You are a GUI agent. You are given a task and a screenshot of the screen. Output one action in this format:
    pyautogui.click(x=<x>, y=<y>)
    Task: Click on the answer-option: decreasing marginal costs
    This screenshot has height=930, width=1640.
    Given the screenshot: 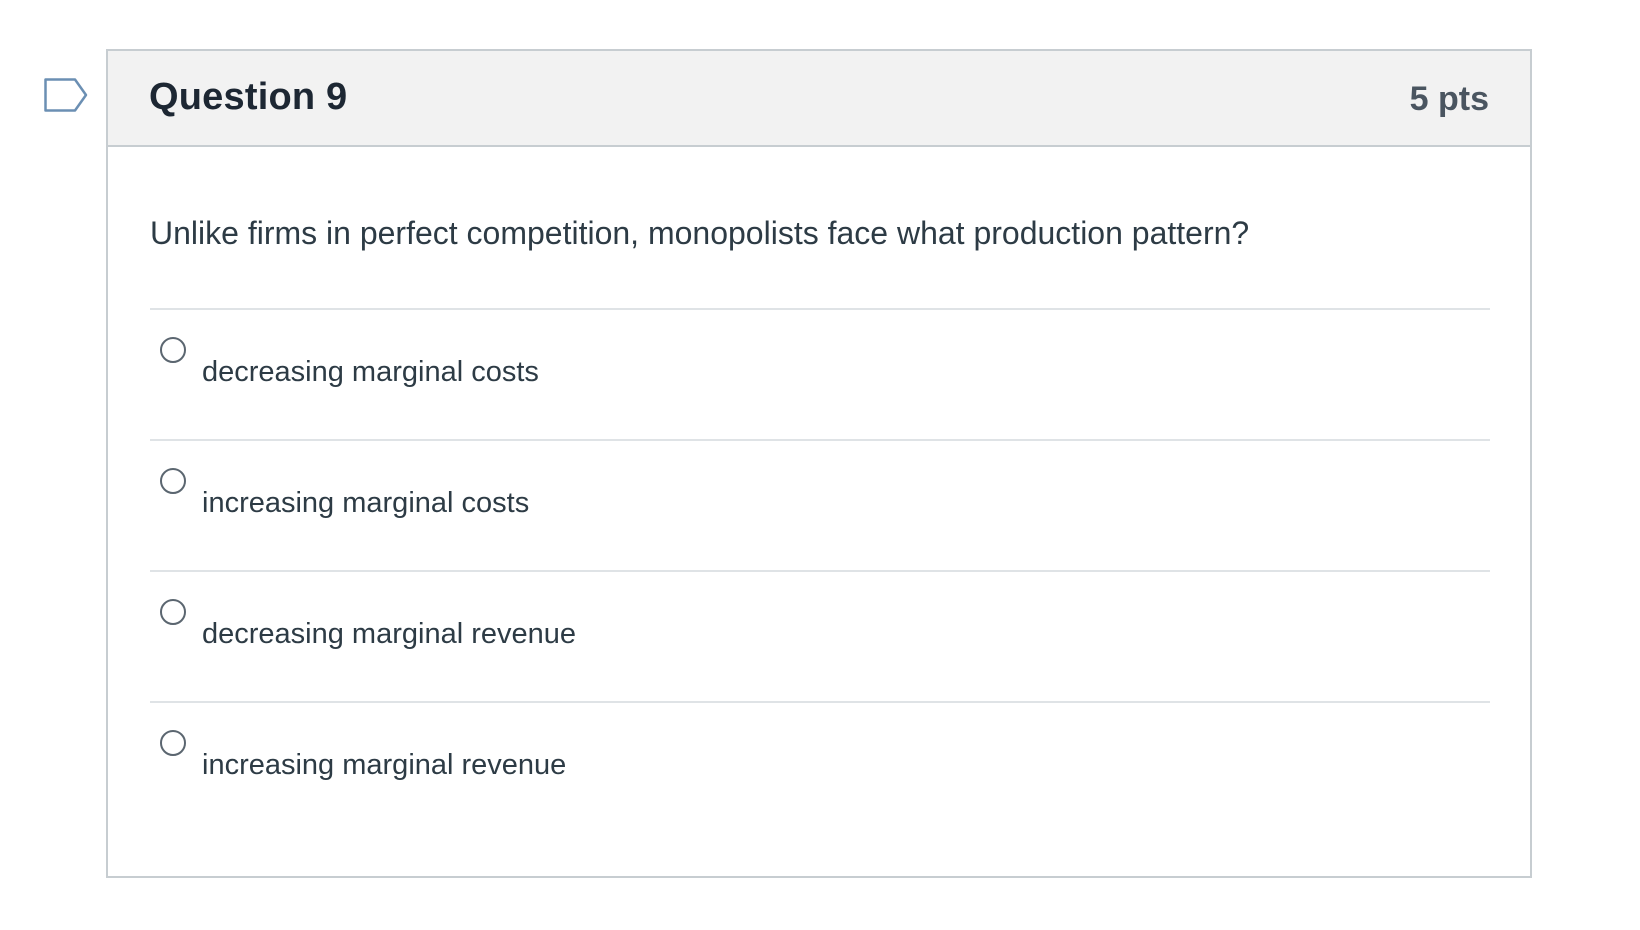 What is the action you would take?
    pyautogui.click(x=820, y=373)
    